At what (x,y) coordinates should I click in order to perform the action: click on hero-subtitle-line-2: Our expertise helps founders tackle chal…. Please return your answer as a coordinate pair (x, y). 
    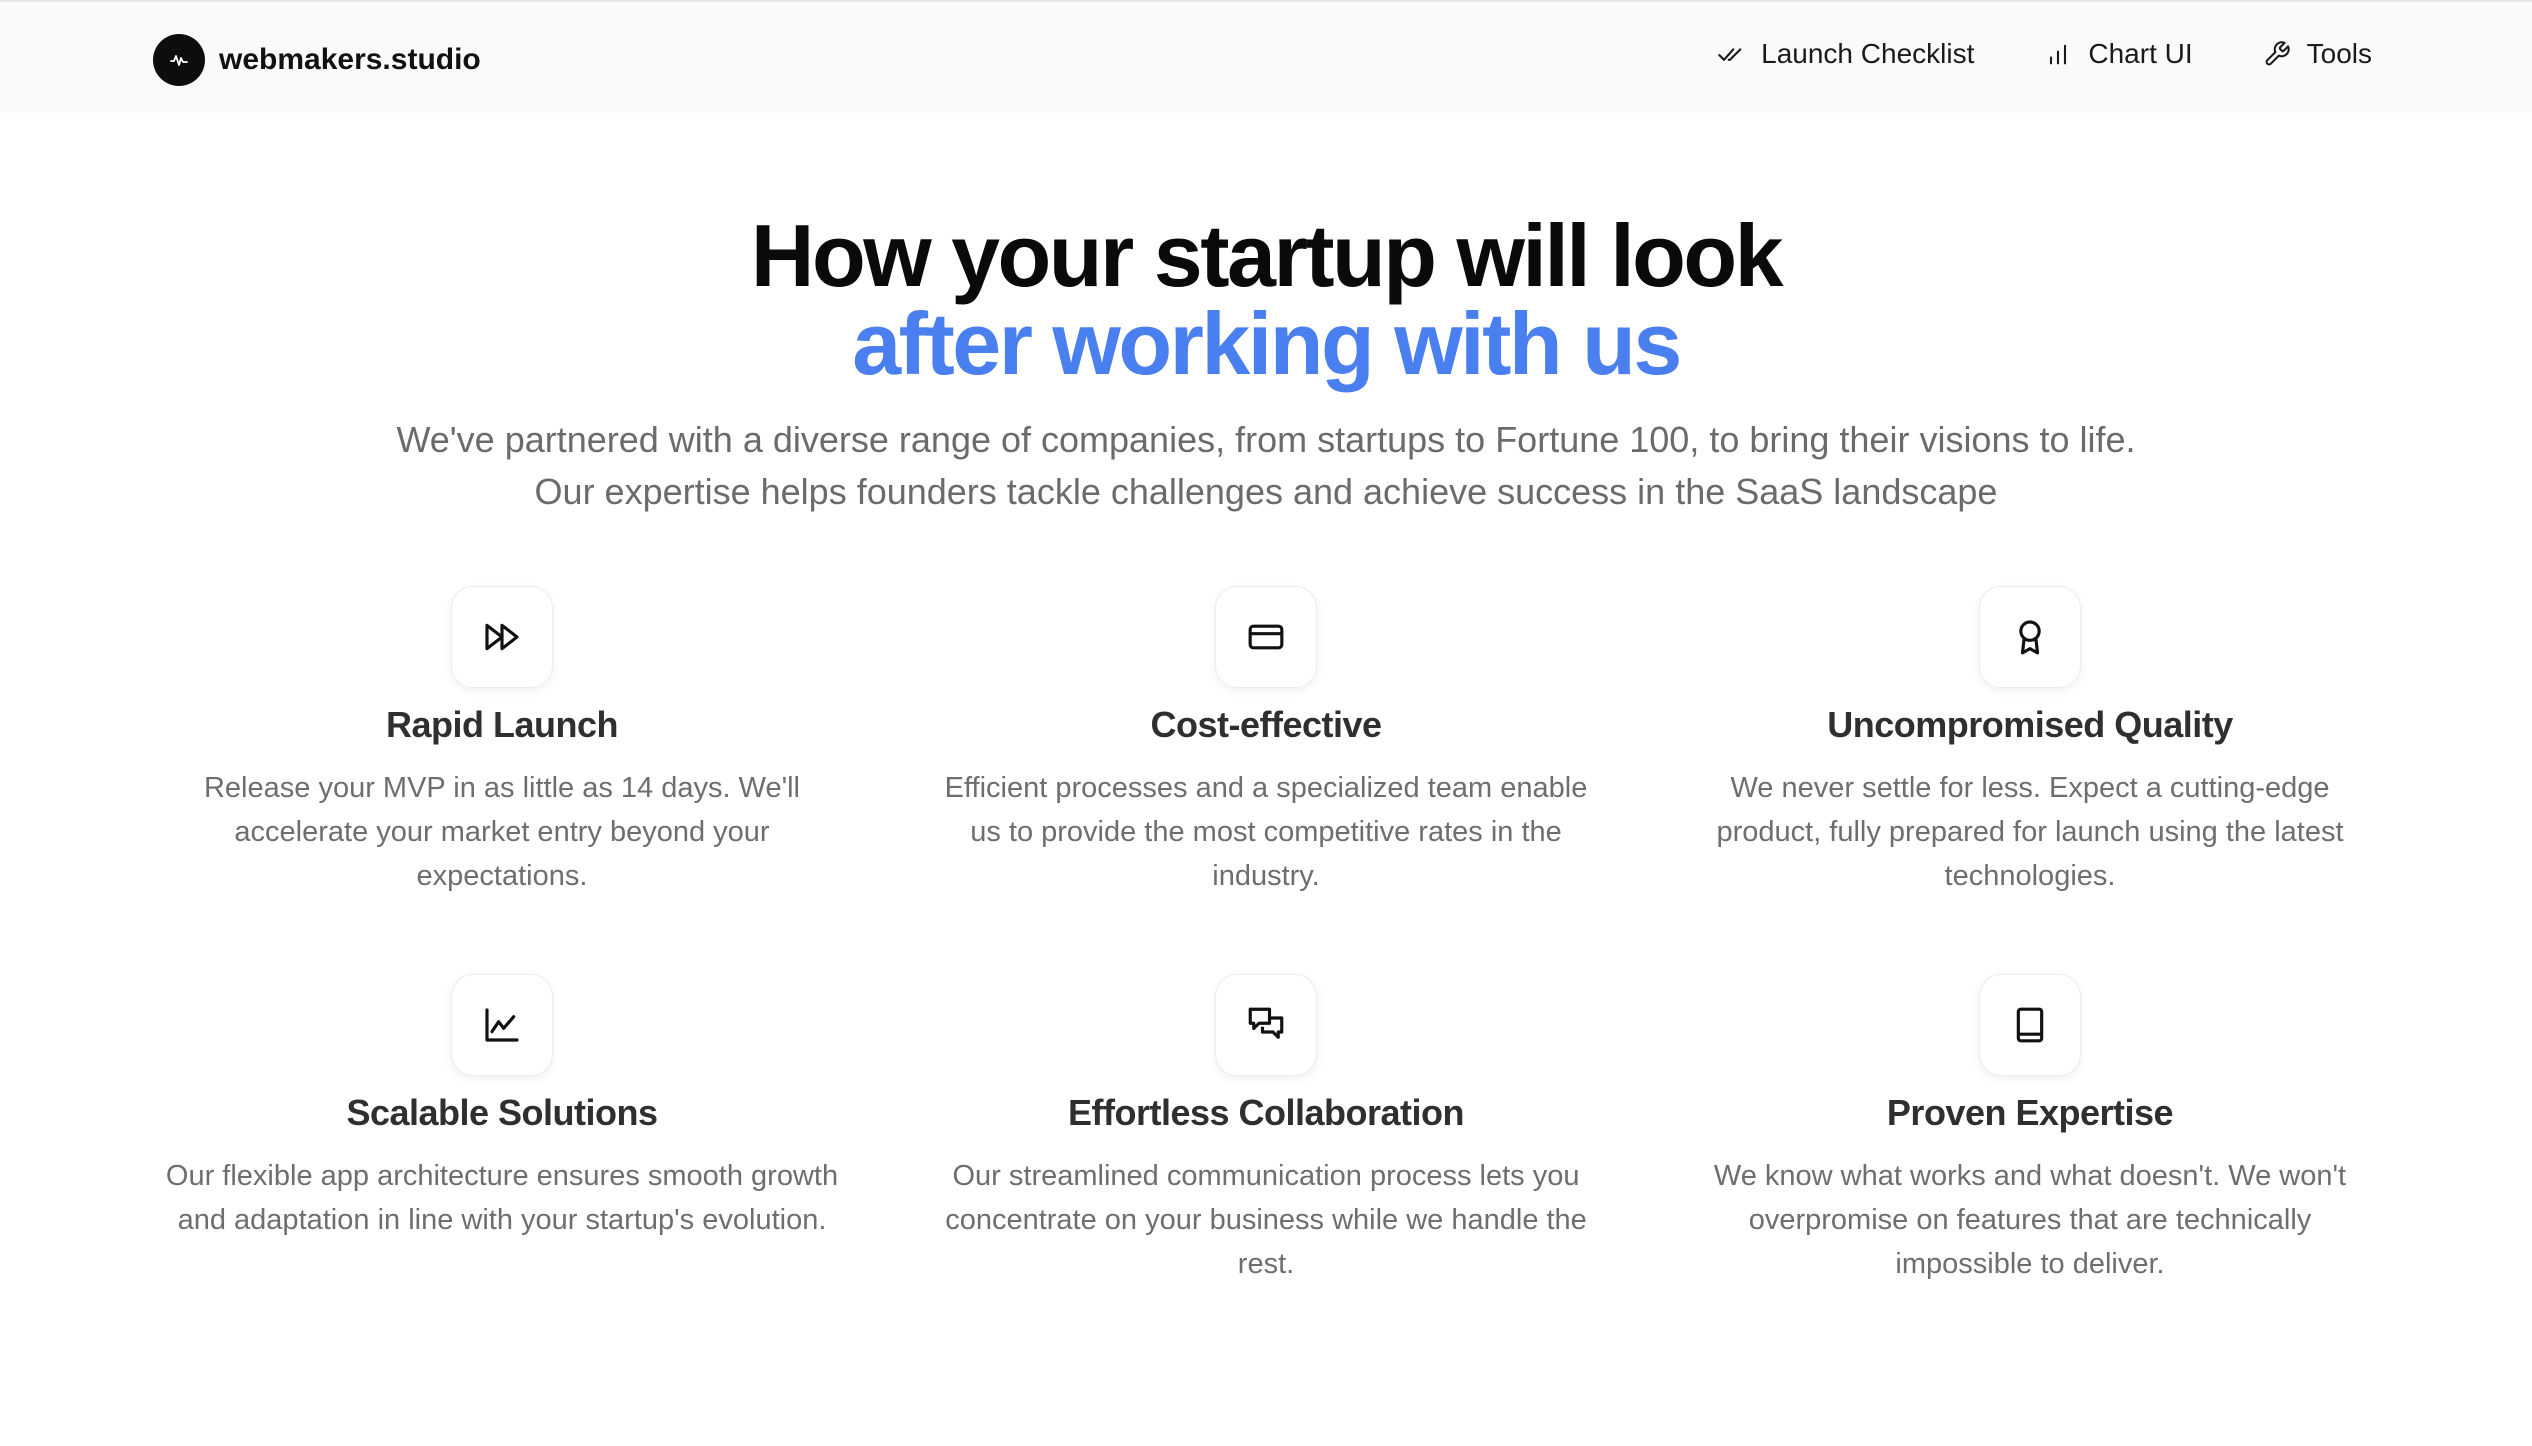
    Looking at the image, I should click on (1266, 491).